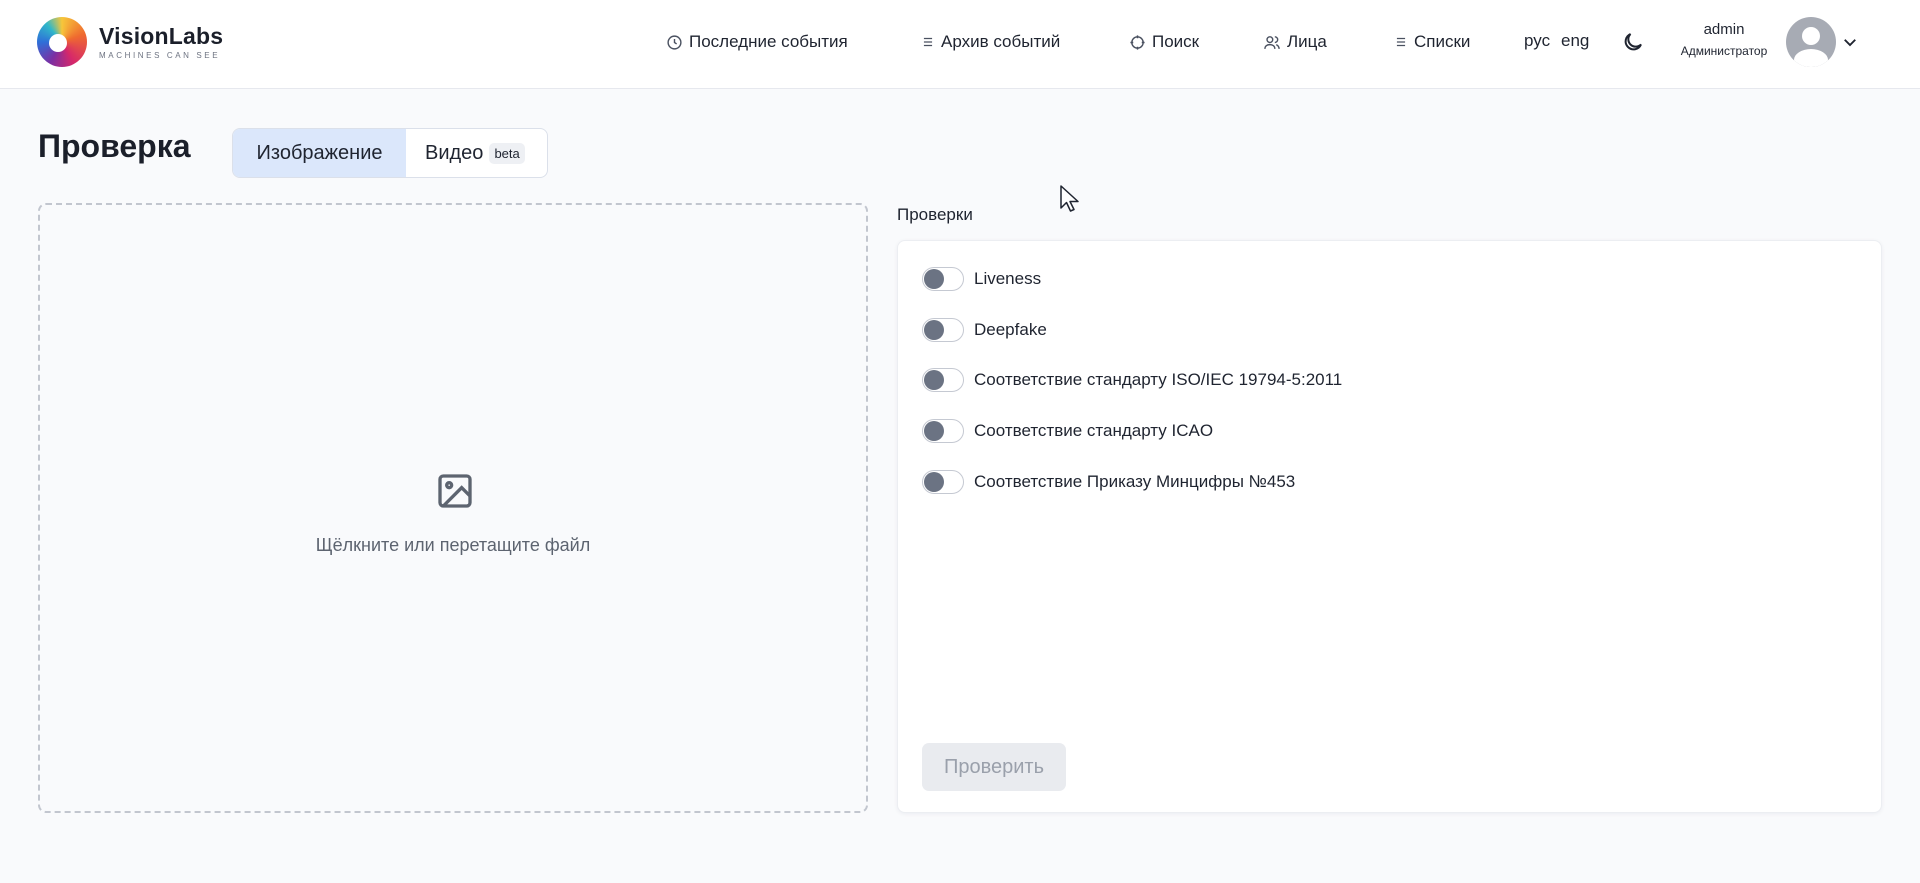  I want to click on nav-label: Списки, so click(1442, 41).